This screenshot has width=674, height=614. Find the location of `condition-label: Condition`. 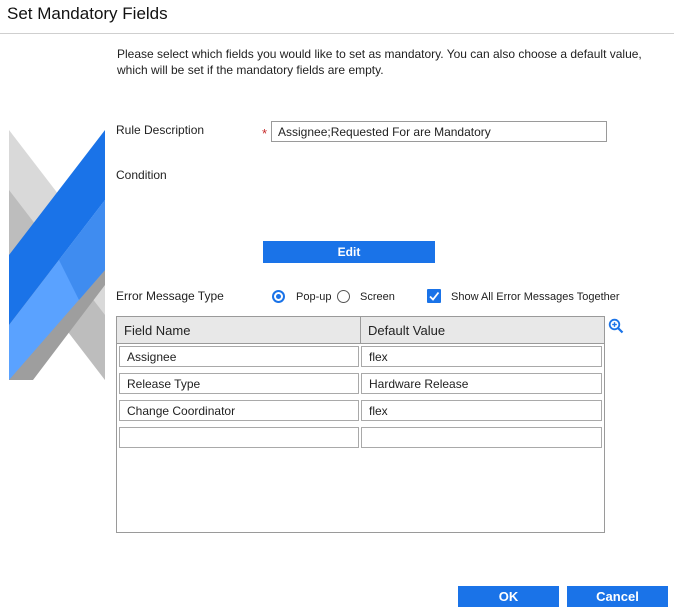

condition-label: Condition is located at coordinates (141, 175).